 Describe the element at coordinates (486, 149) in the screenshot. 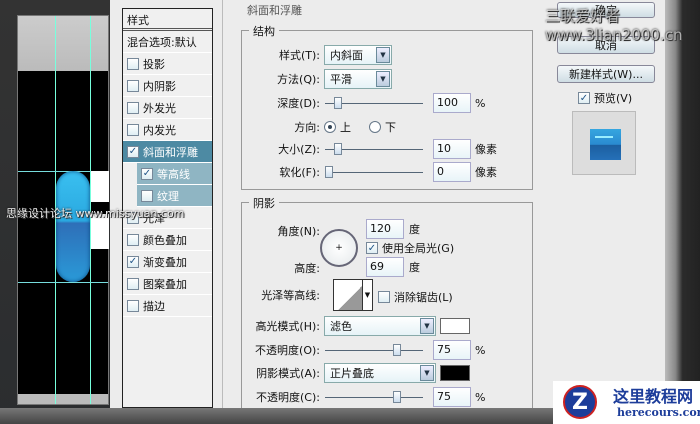

I see `size-unit: 像素` at that location.